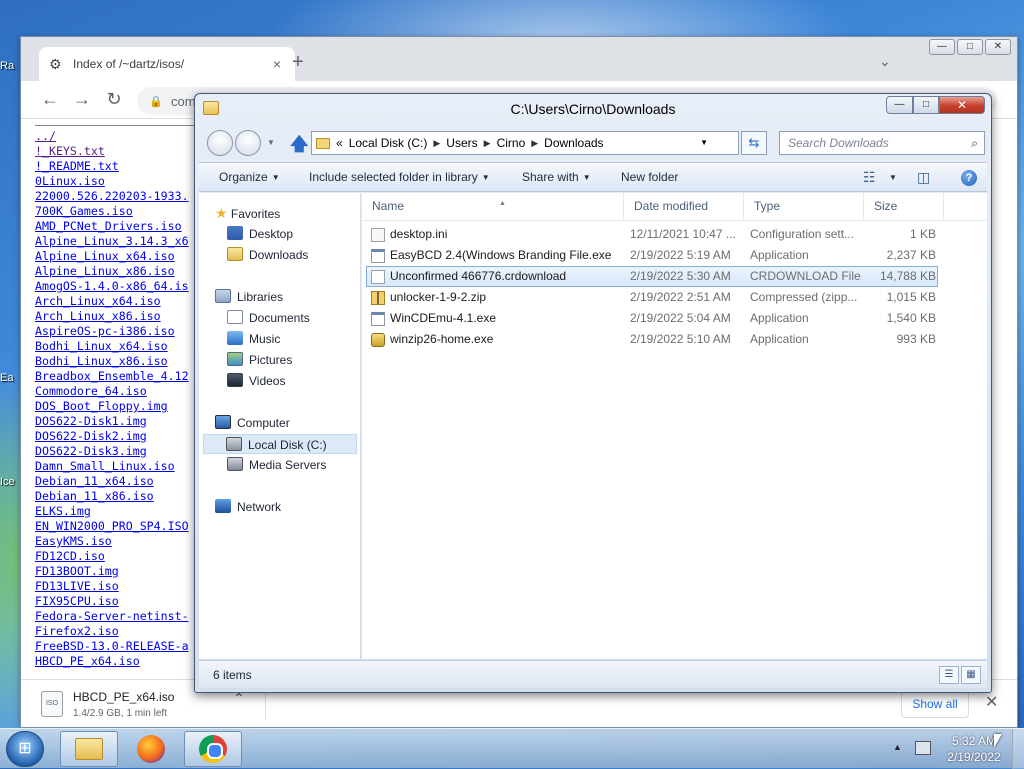 The height and width of the screenshot is (769, 1024). What do you see at coordinates (923, 177) in the screenshot?
I see `preview-pane-icon: ◫` at bounding box center [923, 177].